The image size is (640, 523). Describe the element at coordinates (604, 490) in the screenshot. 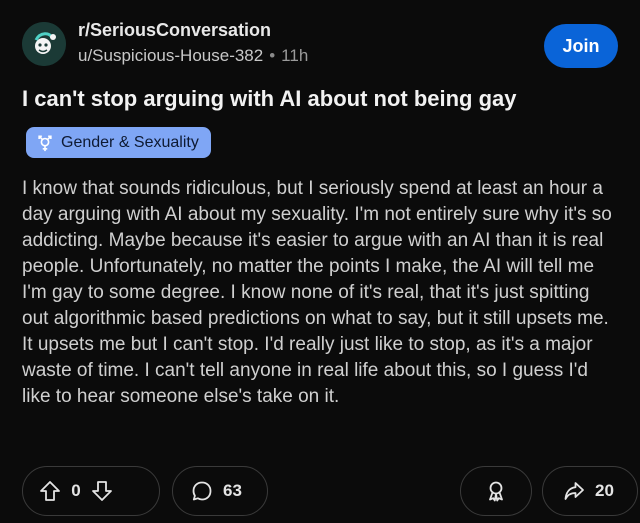

I see `share-count: 20` at that location.